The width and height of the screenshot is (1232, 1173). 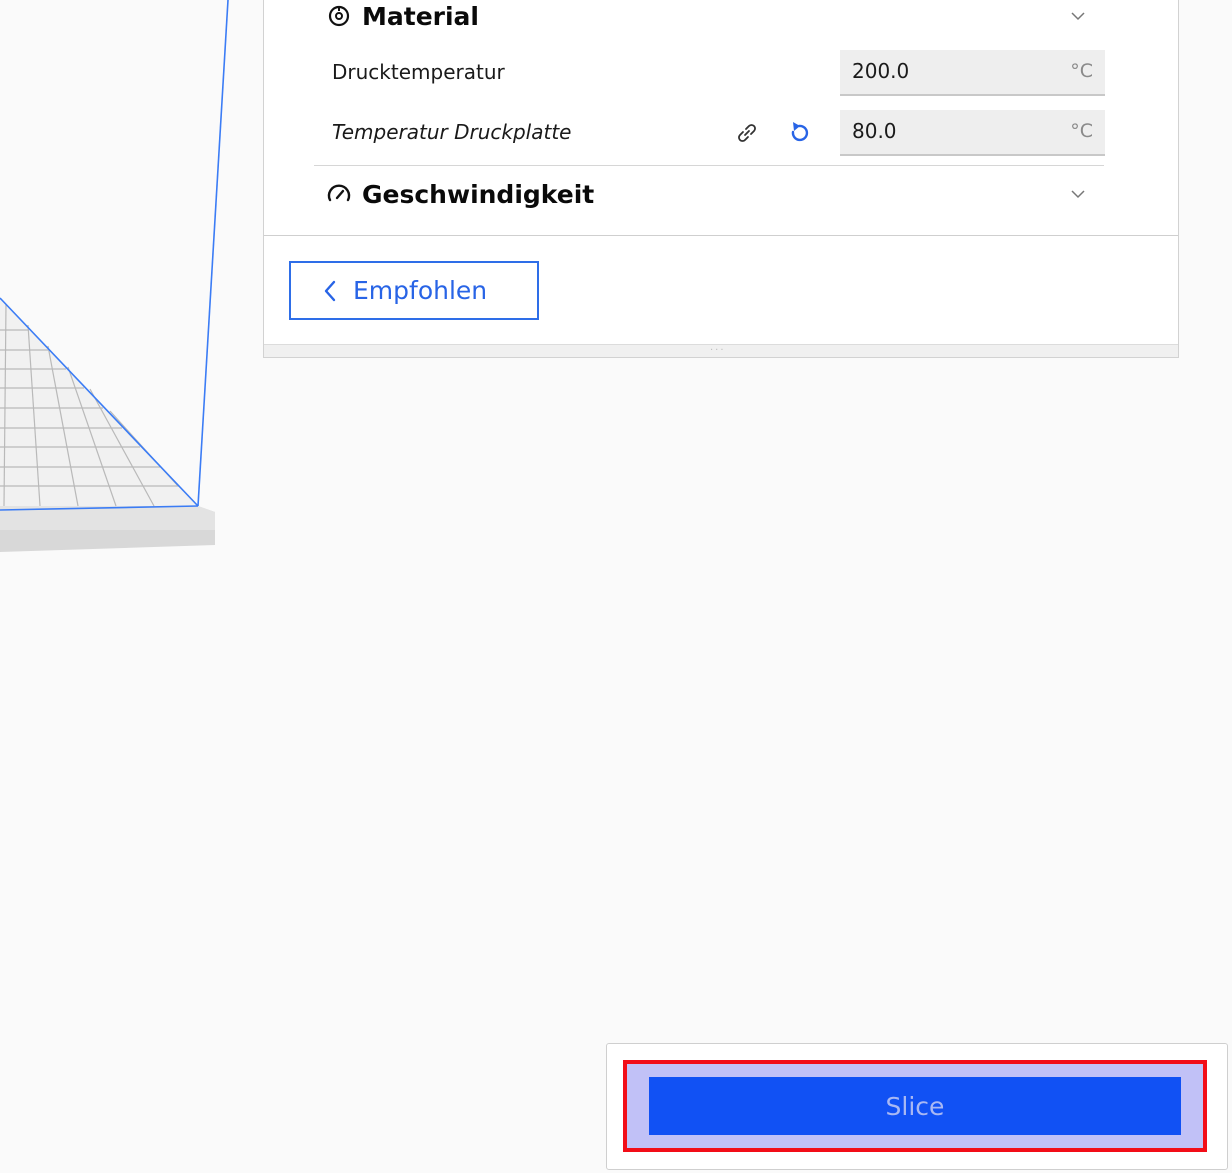 I want to click on build-plate-temperature-label: Temperatur Druckplatte, so click(x=452, y=132).